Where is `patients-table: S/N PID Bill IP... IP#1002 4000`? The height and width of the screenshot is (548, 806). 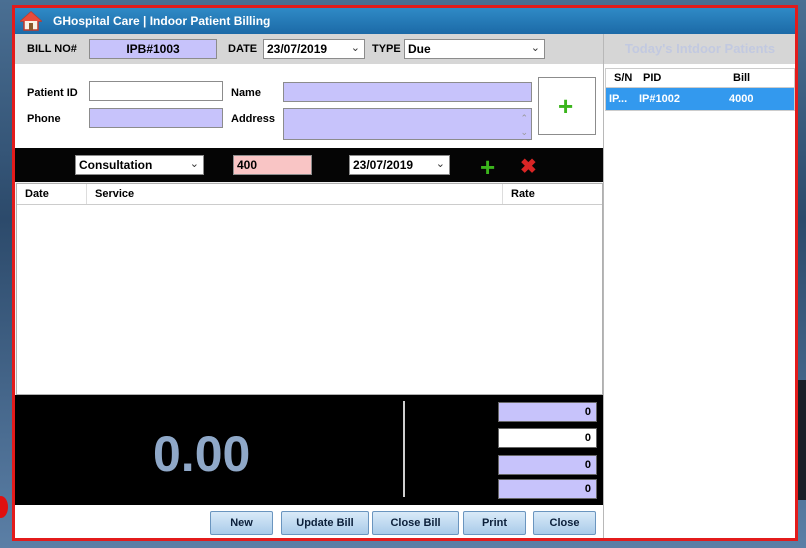 patients-table: S/N PID Bill IP... IP#1002 4000 is located at coordinates (700, 89).